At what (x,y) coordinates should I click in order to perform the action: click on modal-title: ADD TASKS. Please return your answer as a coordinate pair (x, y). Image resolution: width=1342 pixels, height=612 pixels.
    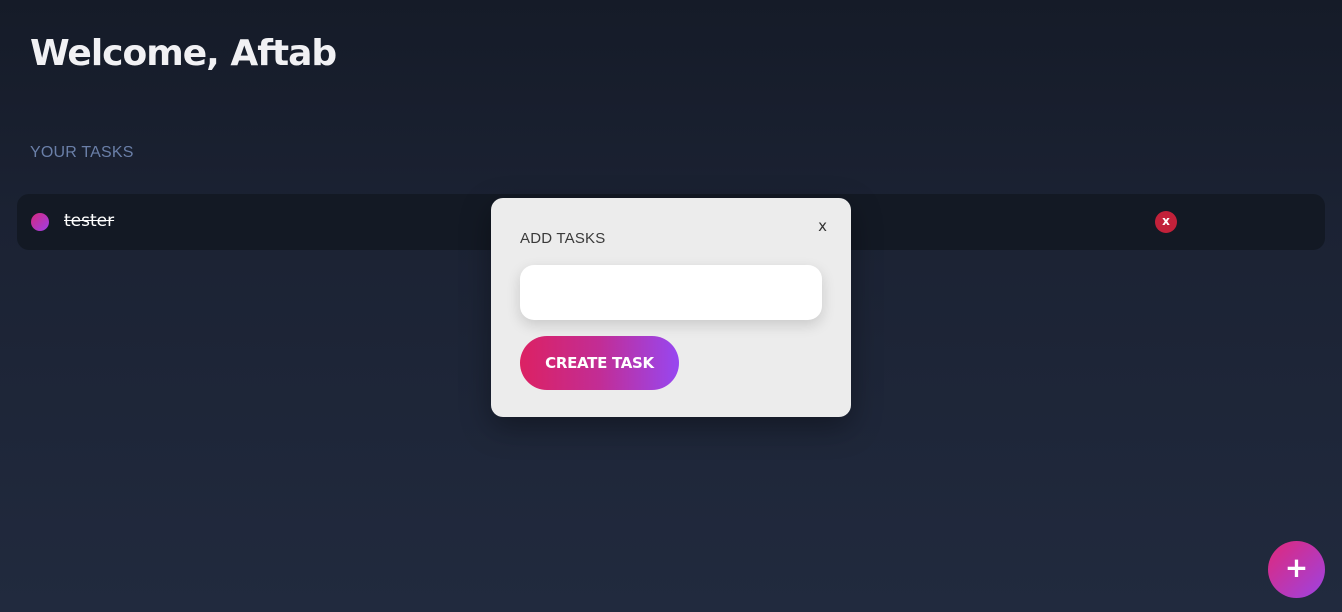
    Looking at the image, I should click on (563, 238).